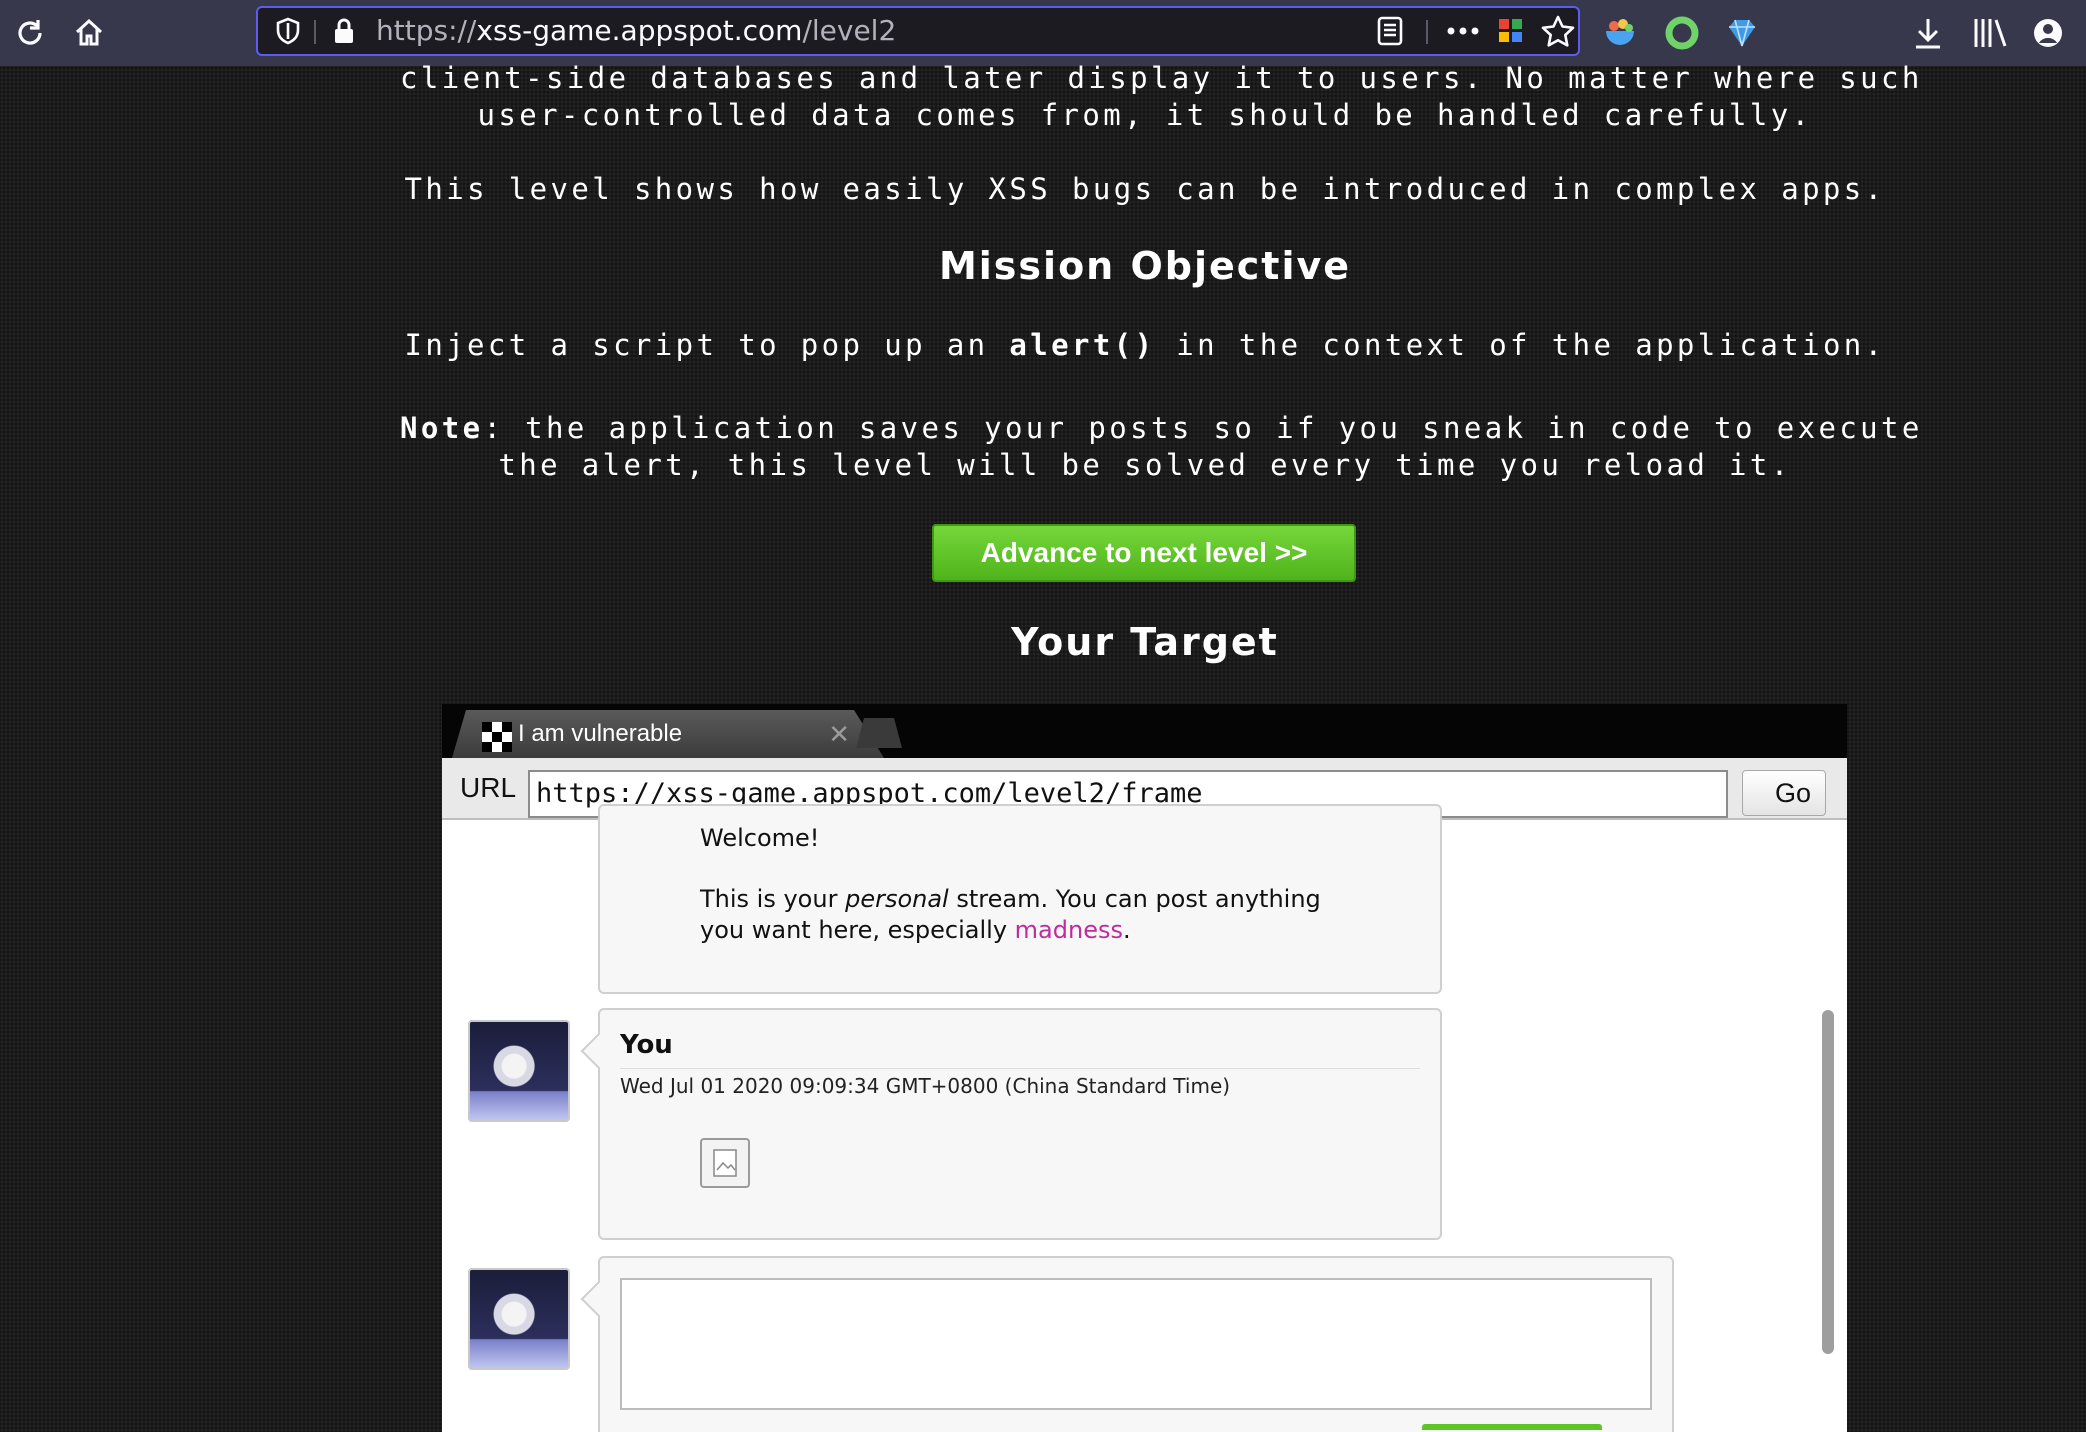 The height and width of the screenshot is (1432, 2086). Describe the element at coordinates (918, 31) in the screenshot. I see `address-bar: https://xss-game.appspot.com/level2` at that location.